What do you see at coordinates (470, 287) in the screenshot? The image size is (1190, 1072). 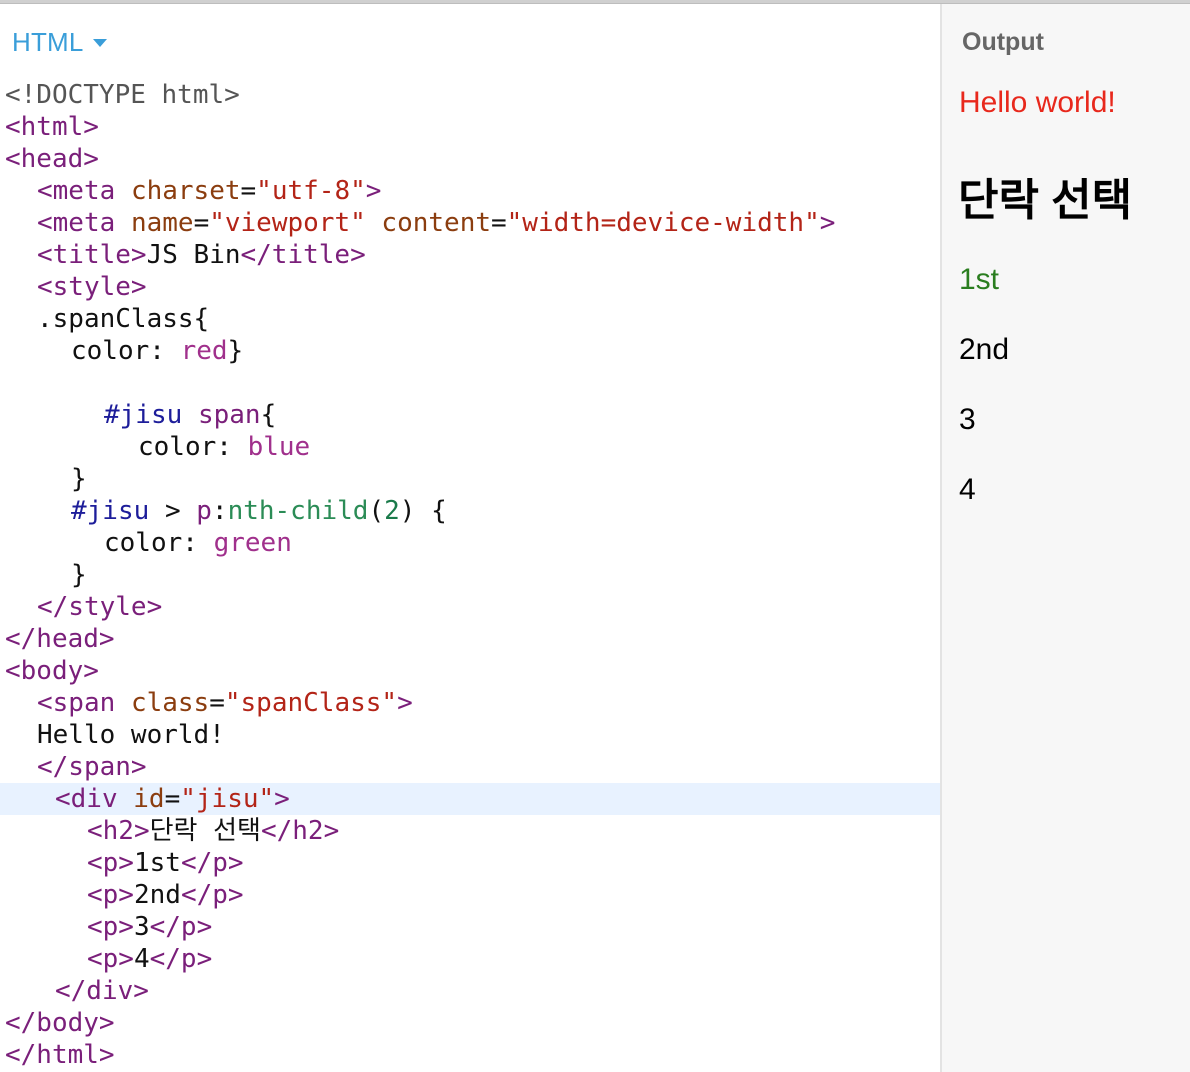 I see `code-line: <style>` at bounding box center [470, 287].